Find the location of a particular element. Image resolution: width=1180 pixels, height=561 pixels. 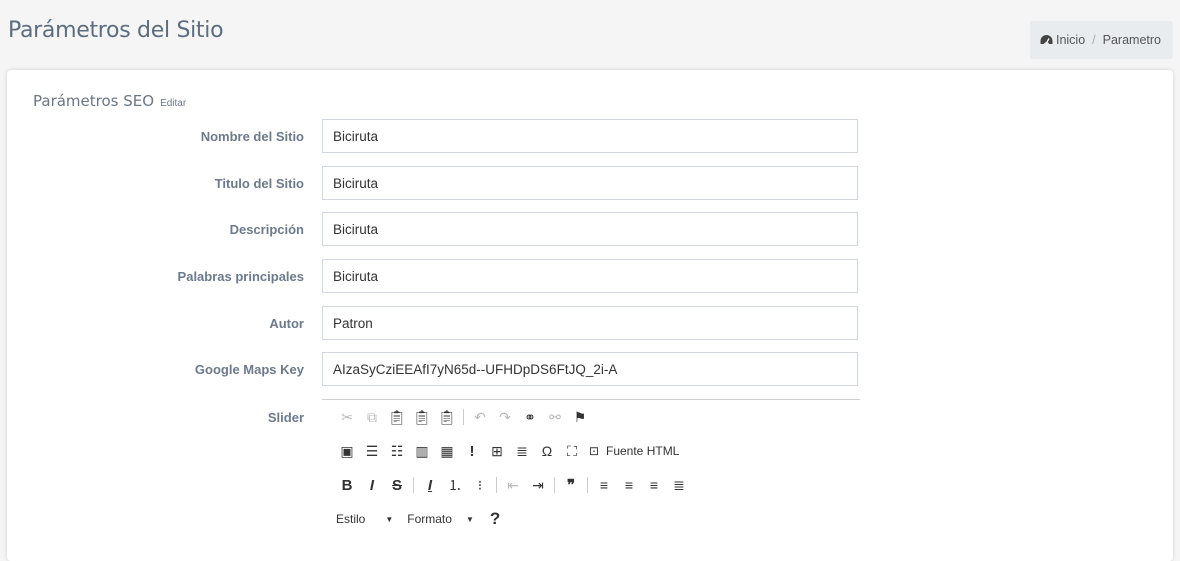

field-row-site-name: Nombre del Sitio is located at coordinates (590, 137).